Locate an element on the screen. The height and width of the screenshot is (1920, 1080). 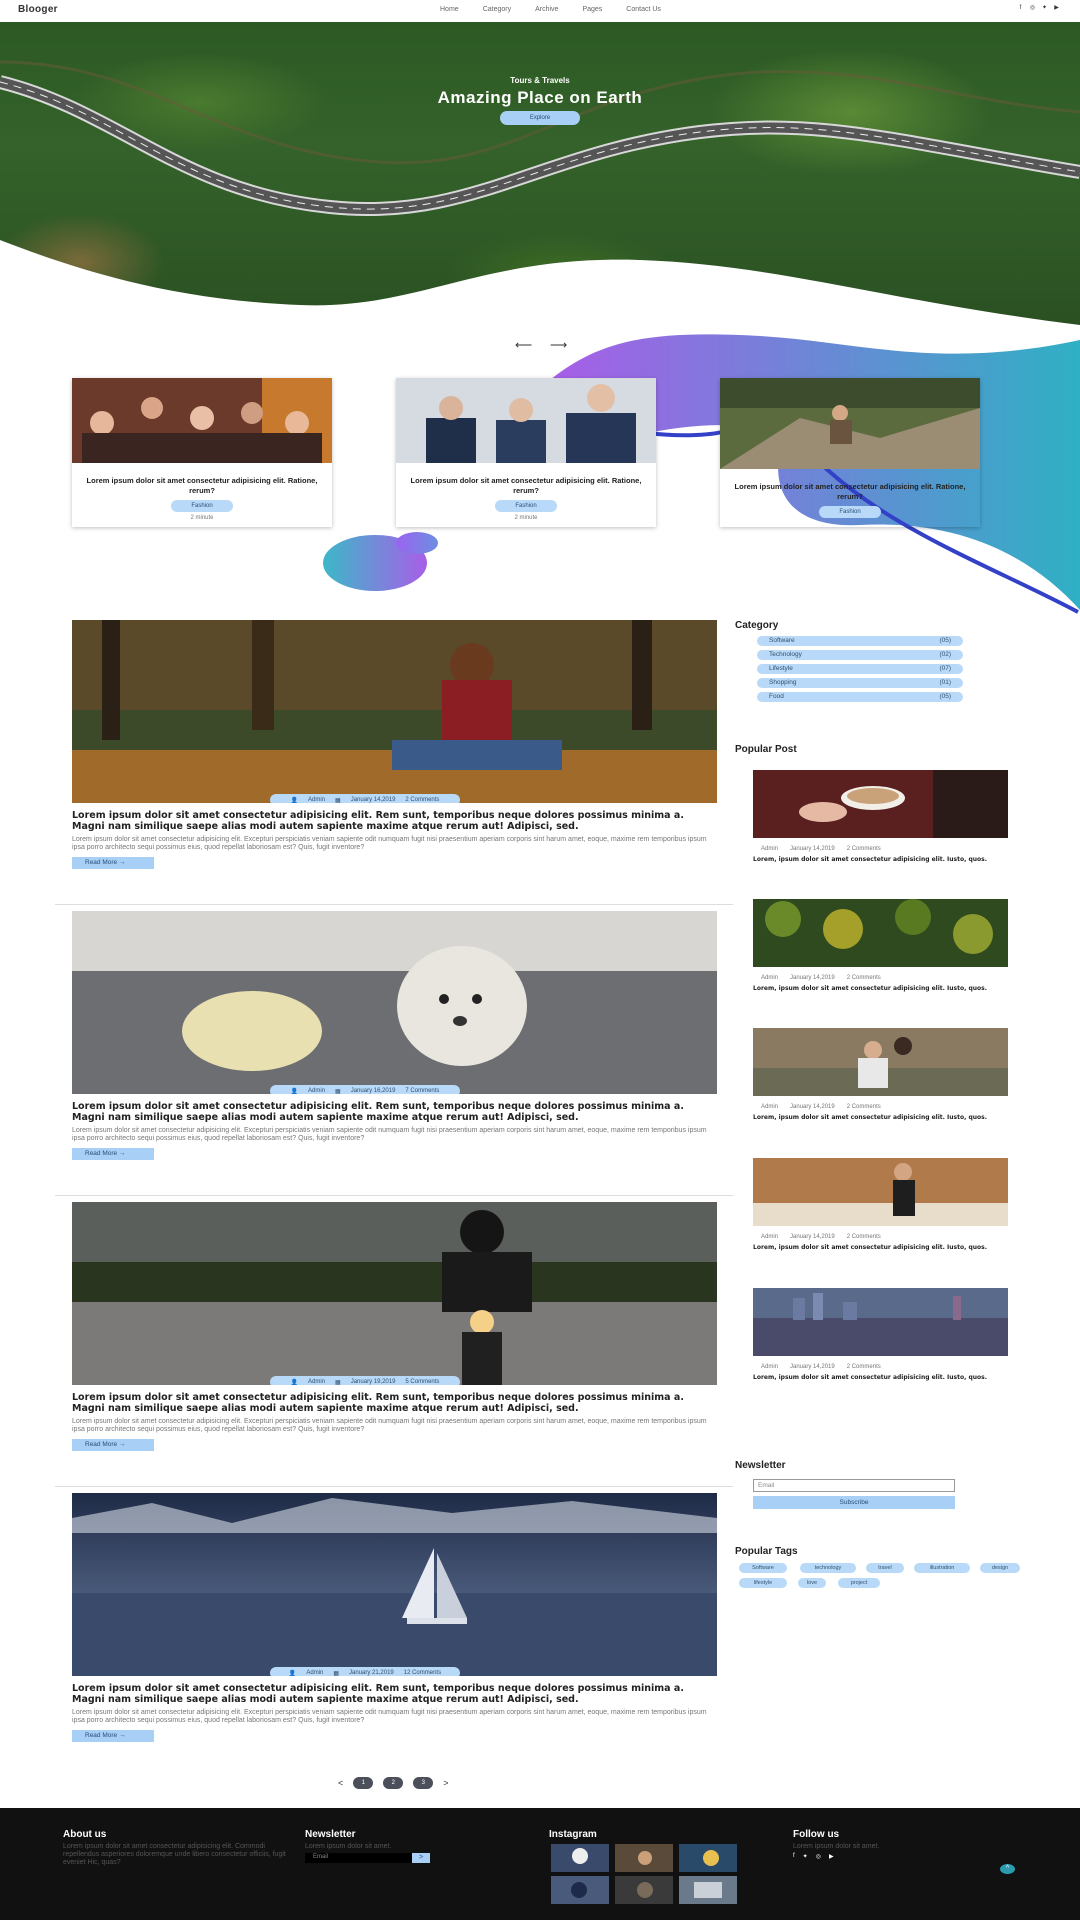
category-item-shopping: Shopping (01) is located at coordinates (860, 683).